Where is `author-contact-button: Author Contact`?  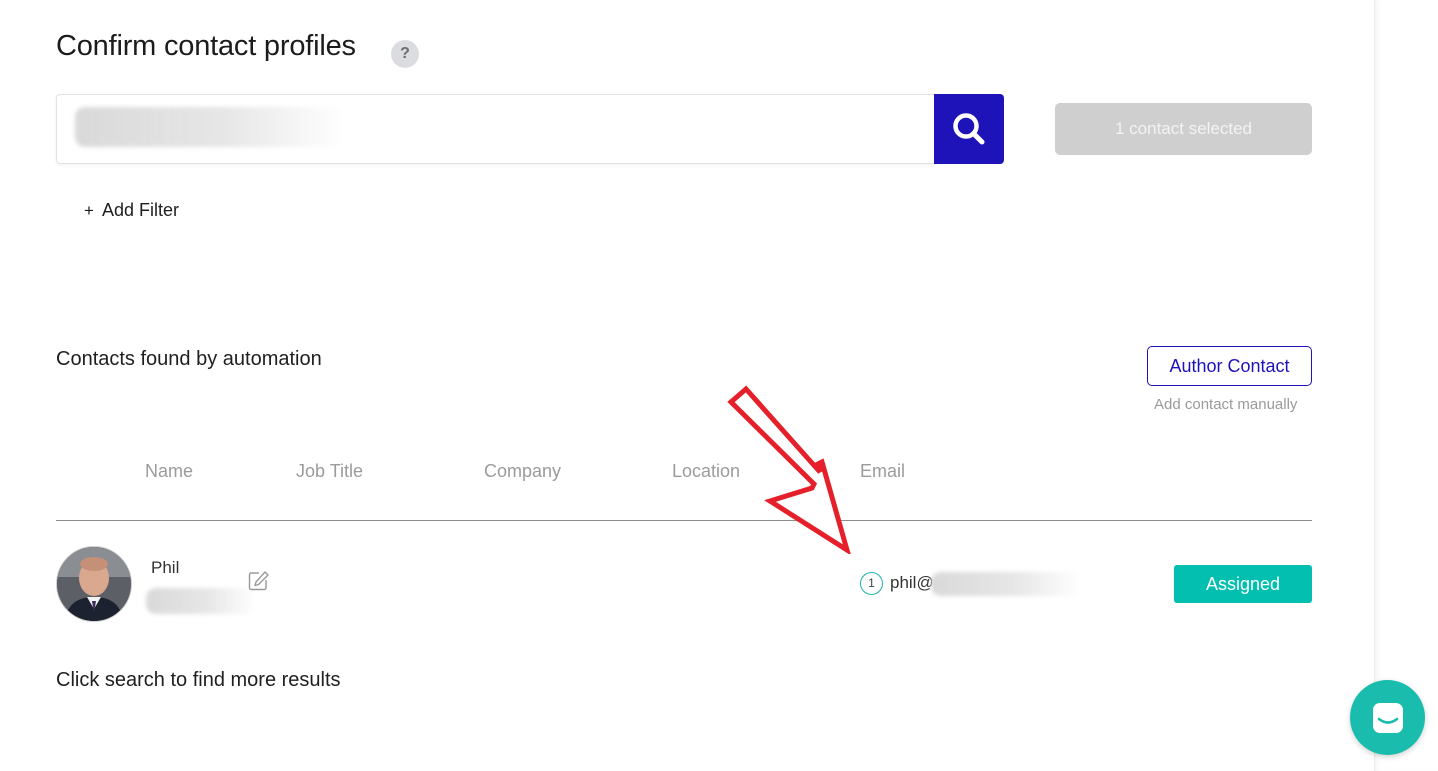
author-contact-button: Author Contact is located at coordinates (1229, 366).